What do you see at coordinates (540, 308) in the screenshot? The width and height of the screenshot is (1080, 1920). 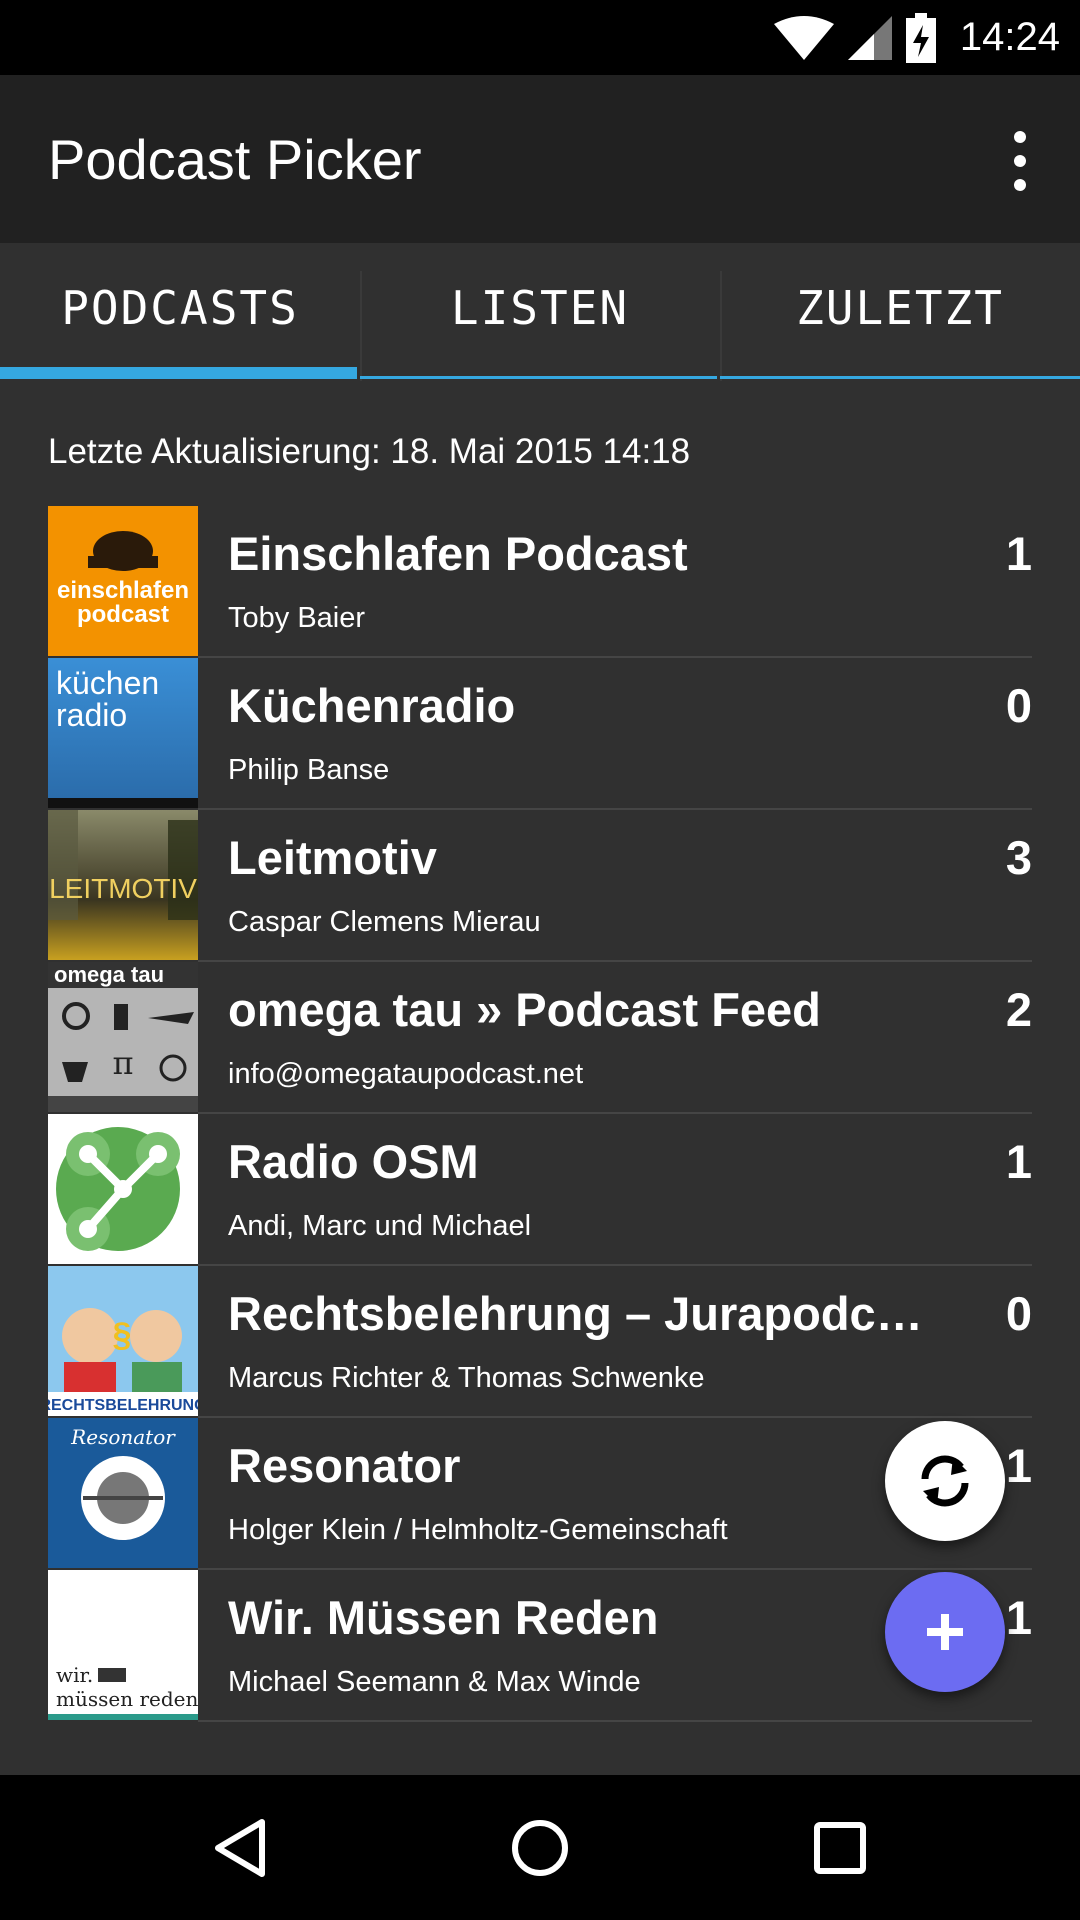 I see `tab-label: LISTEN` at bounding box center [540, 308].